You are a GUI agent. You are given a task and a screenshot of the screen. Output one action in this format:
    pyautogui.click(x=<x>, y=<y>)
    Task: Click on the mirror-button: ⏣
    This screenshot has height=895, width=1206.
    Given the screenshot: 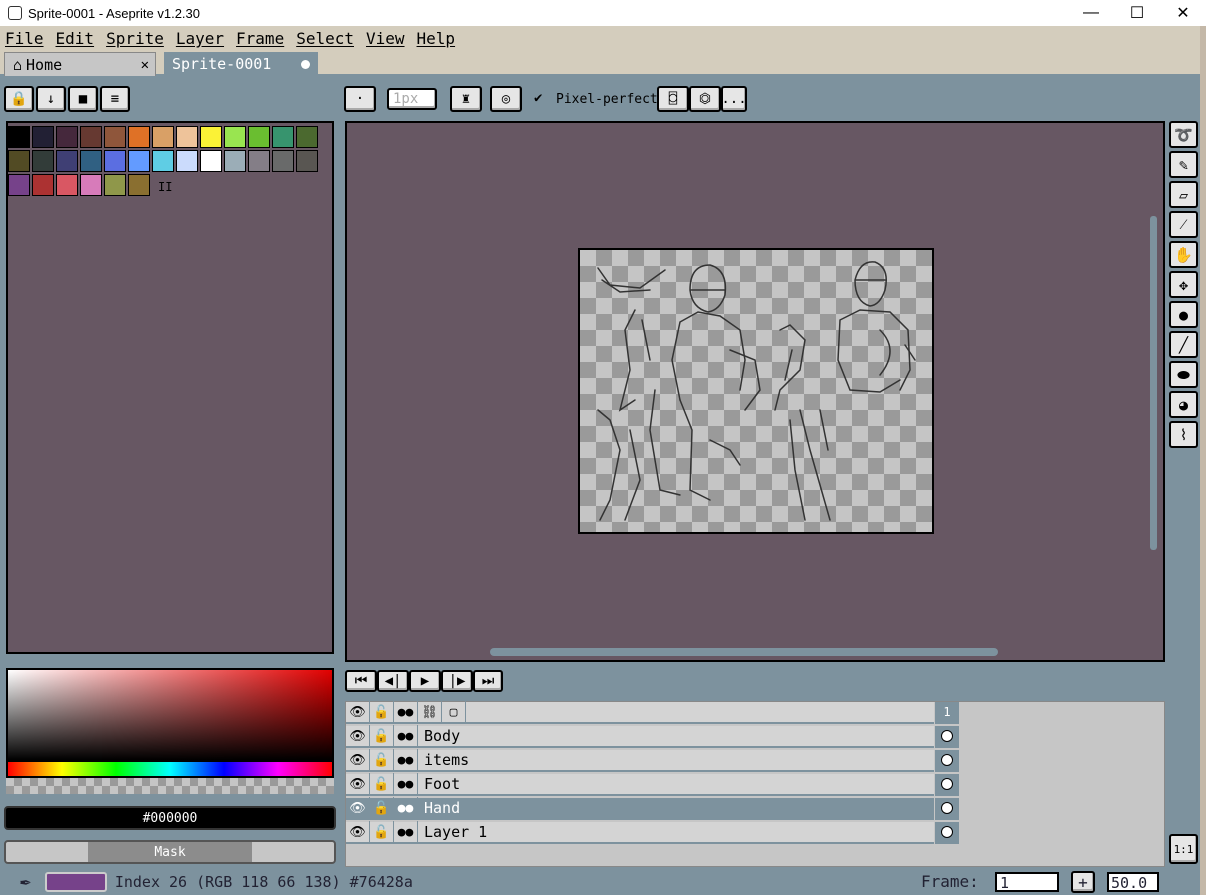 What is the action you would take?
    pyautogui.click(x=705, y=99)
    